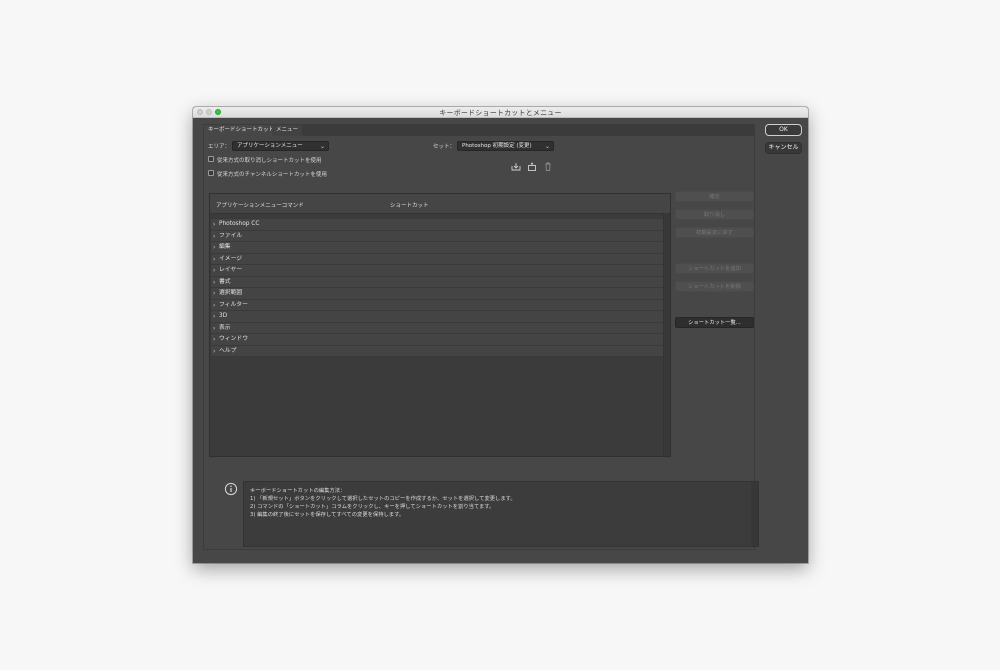 This screenshot has width=1000, height=670. What do you see at coordinates (714, 268) in the screenshot?
I see `add-shortcut-button: ショートカットを追加` at bounding box center [714, 268].